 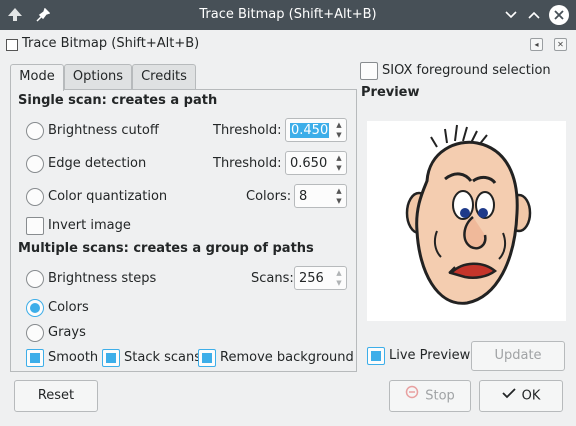 I want to click on dialog-header: Trace Bitmap (Shift+Alt+B) ◂ ✕, so click(x=288, y=44).